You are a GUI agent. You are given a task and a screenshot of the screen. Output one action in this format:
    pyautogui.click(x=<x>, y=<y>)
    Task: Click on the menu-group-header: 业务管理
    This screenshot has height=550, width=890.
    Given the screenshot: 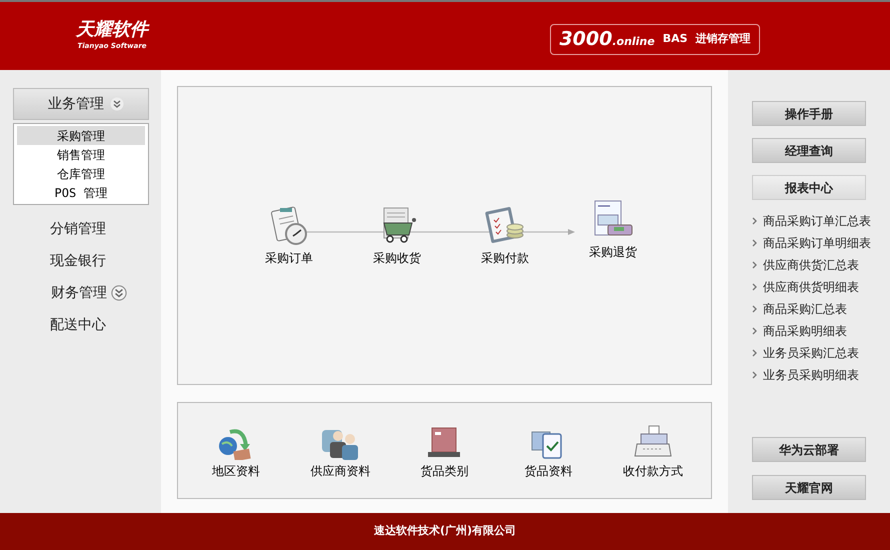 What is the action you would take?
    pyautogui.click(x=81, y=104)
    